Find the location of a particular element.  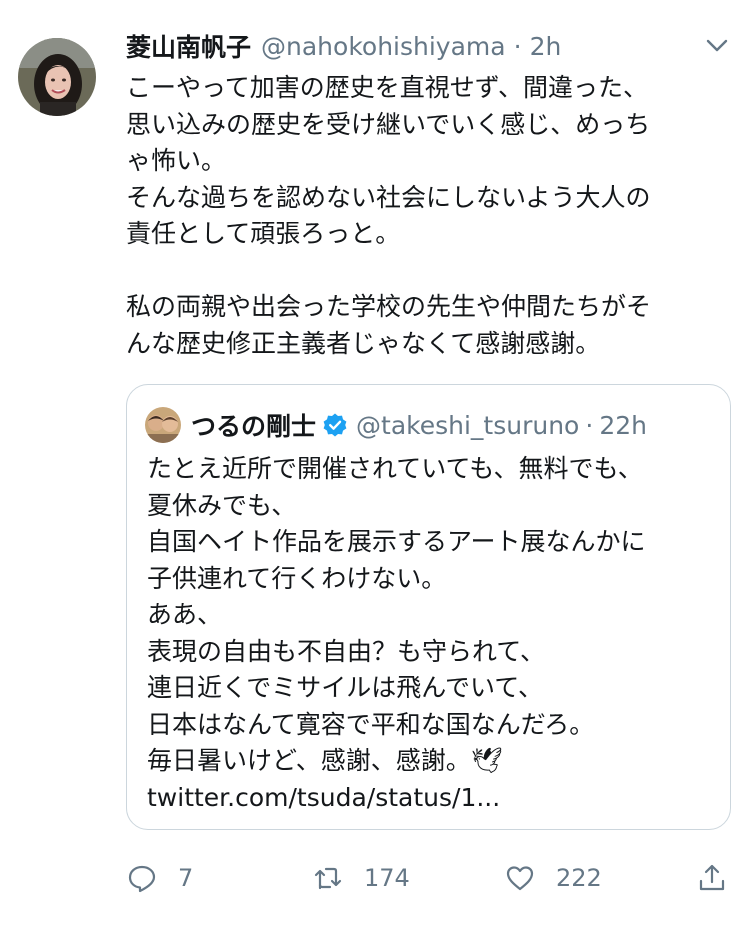

heart-icon is located at coordinates (520, 878).